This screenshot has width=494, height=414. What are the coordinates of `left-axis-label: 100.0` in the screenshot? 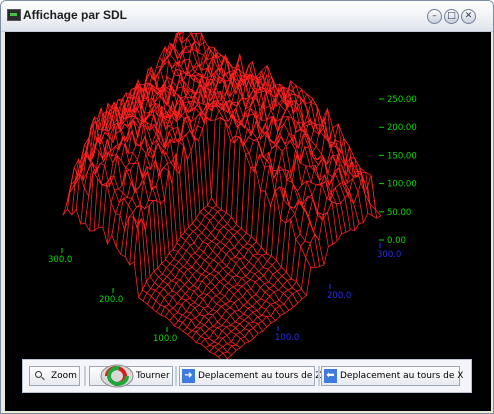 It's located at (165, 339).